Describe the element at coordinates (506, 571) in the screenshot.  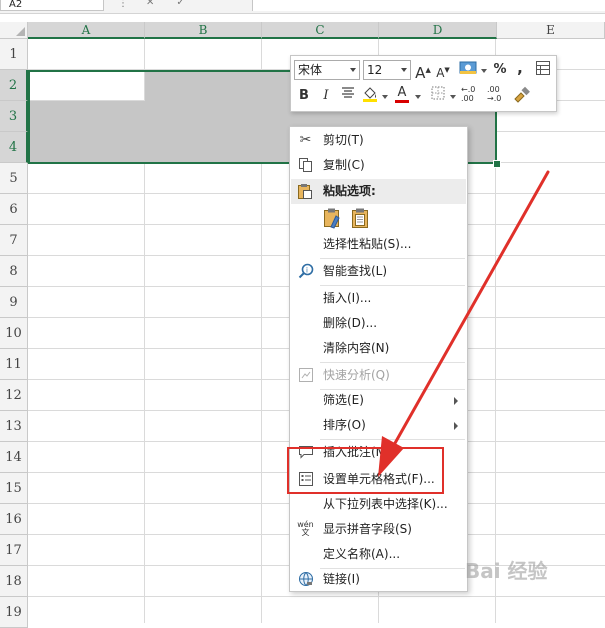
I see `watermark: Bai 经验` at that location.